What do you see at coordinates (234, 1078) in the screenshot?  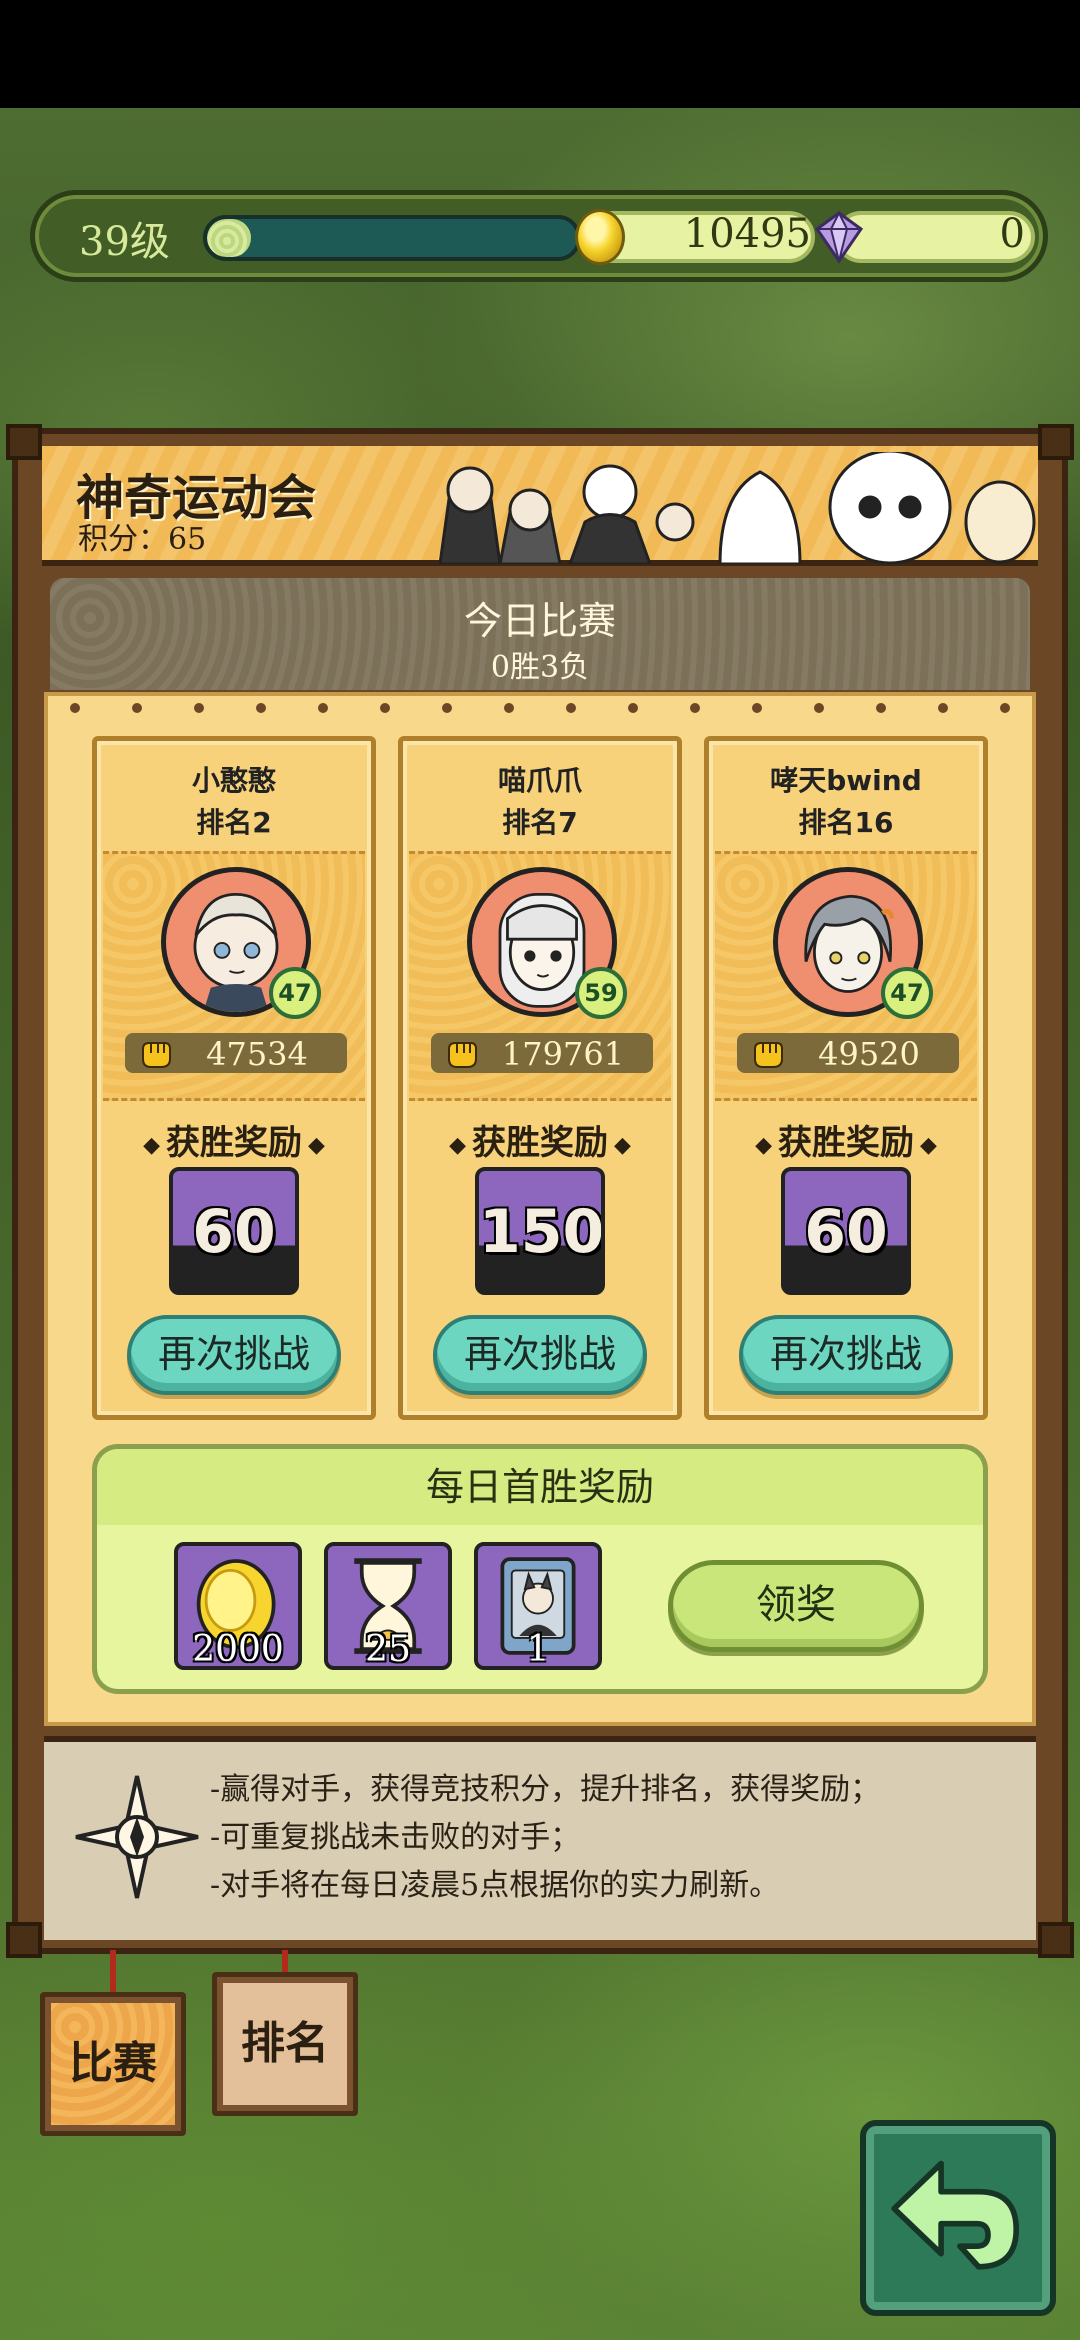 I see `opponent-card: 小憨憨 排名2 47 47534 ◆ 获胜奖励 ◆ 60 再次挑战` at bounding box center [234, 1078].